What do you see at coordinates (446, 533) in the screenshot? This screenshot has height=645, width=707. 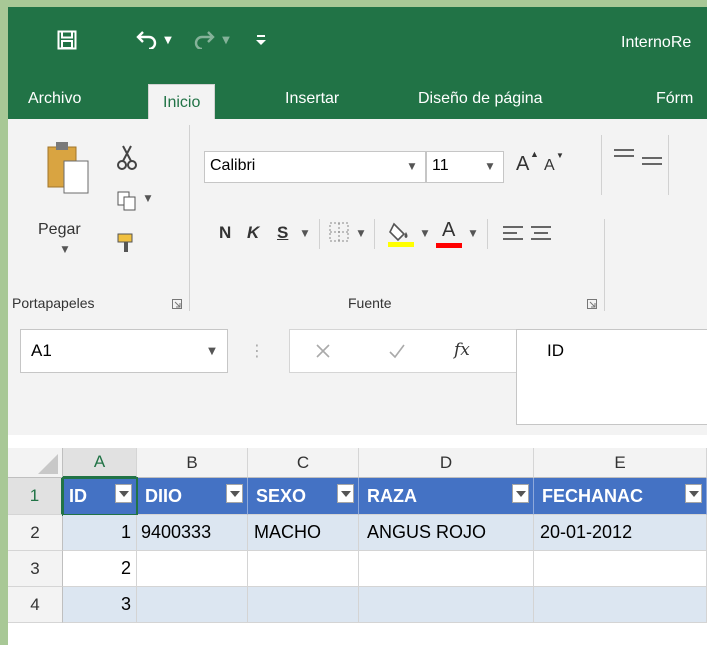 I see `table-cell: ANGUS ROJO` at bounding box center [446, 533].